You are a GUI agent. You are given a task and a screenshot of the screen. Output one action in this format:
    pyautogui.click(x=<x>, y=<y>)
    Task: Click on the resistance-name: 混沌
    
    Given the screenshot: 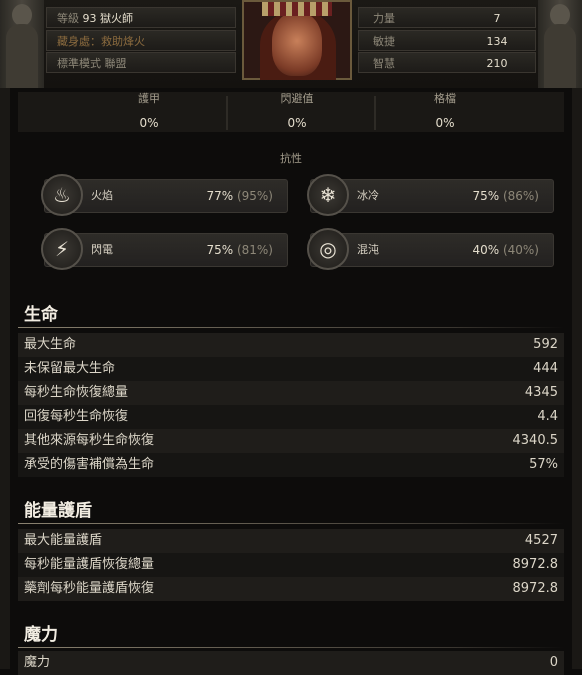 What is the action you would take?
    pyautogui.click(x=368, y=249)
    